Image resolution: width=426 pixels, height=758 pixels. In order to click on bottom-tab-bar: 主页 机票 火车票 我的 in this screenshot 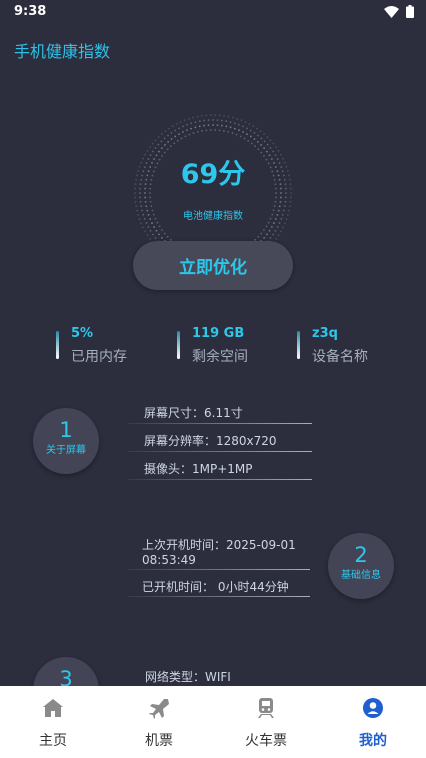, I will do `click(213, 722)`.